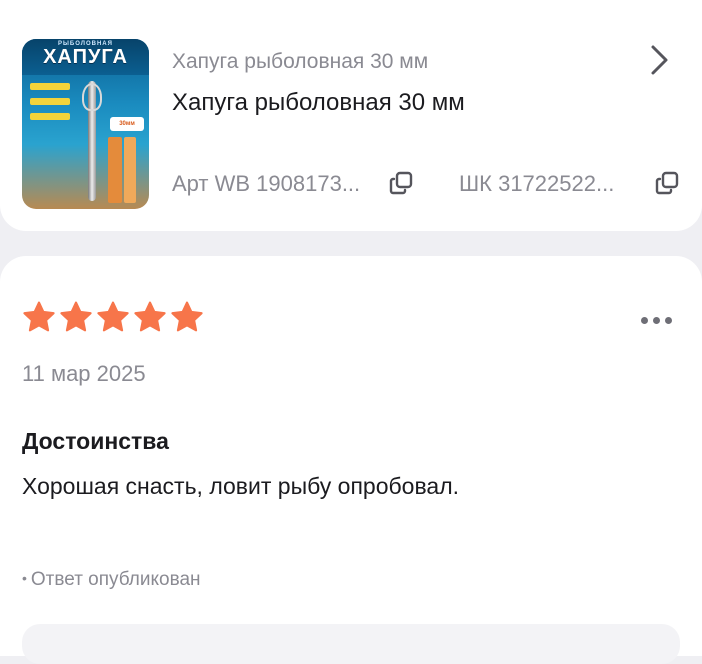 Image resolution: width=702 pixels, height=664 pixels. I want to click on rating-stars, so click(113, 318).